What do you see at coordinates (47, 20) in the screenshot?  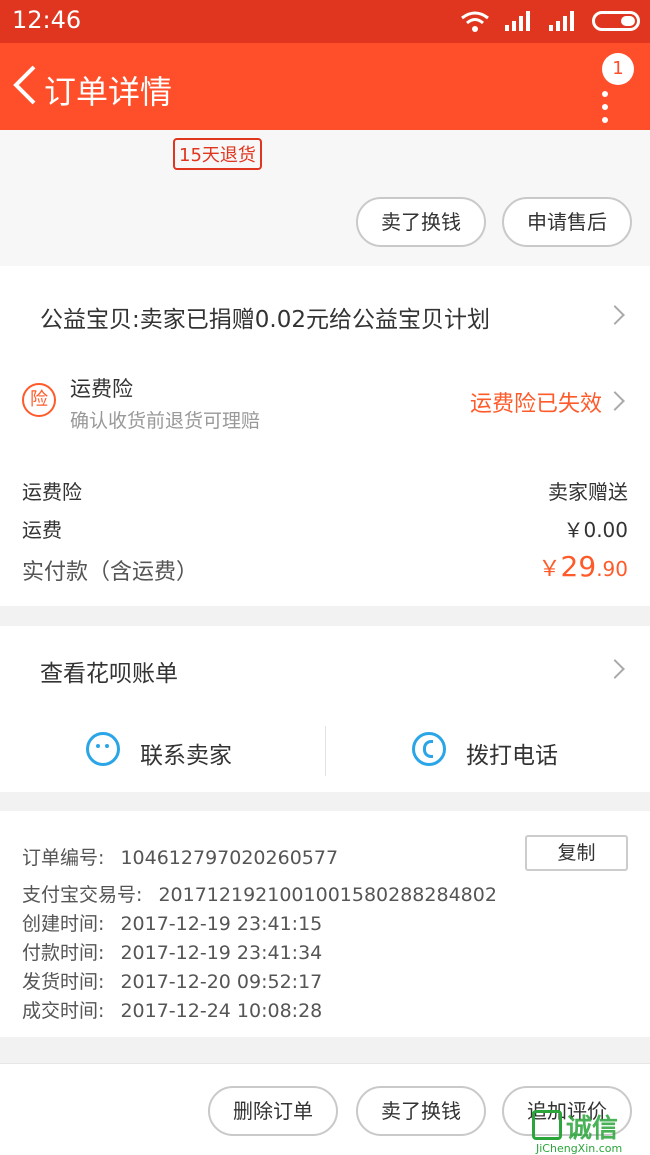 I see `status-time: 12:46` at bounding box center [47, 20].